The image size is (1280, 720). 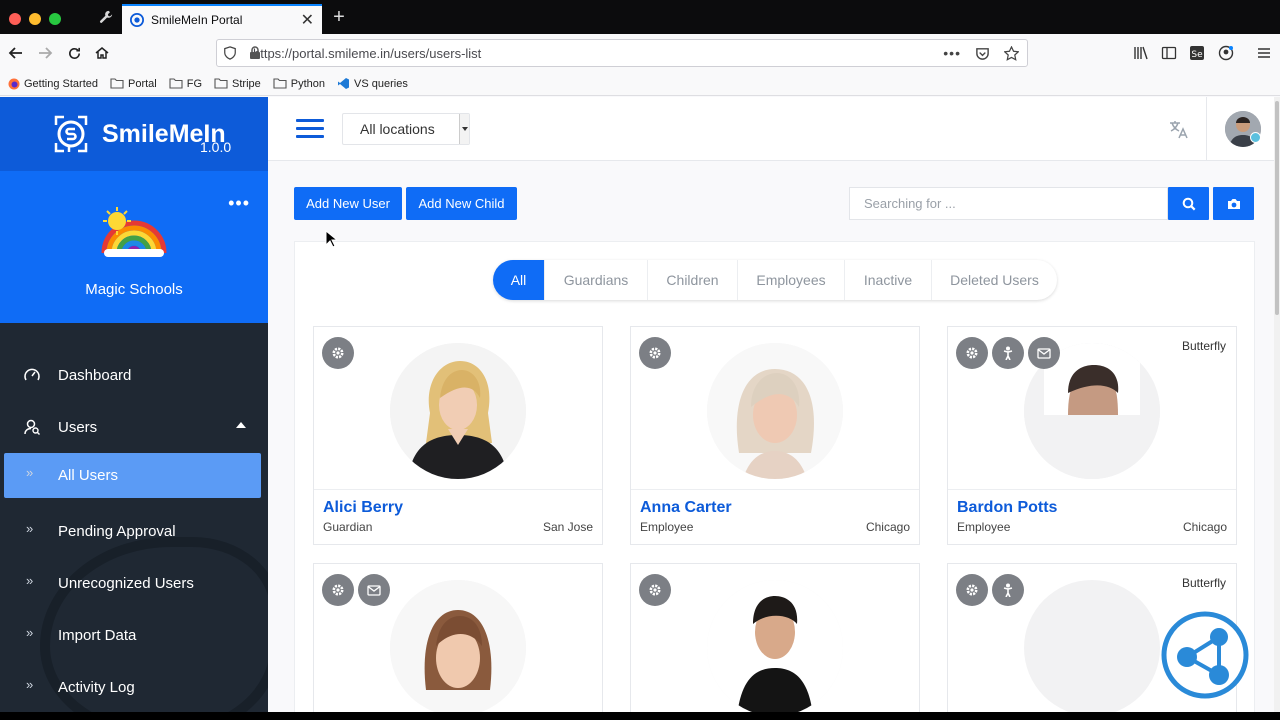 I want to click on envelope-icon, so click(x=1044, y=353).